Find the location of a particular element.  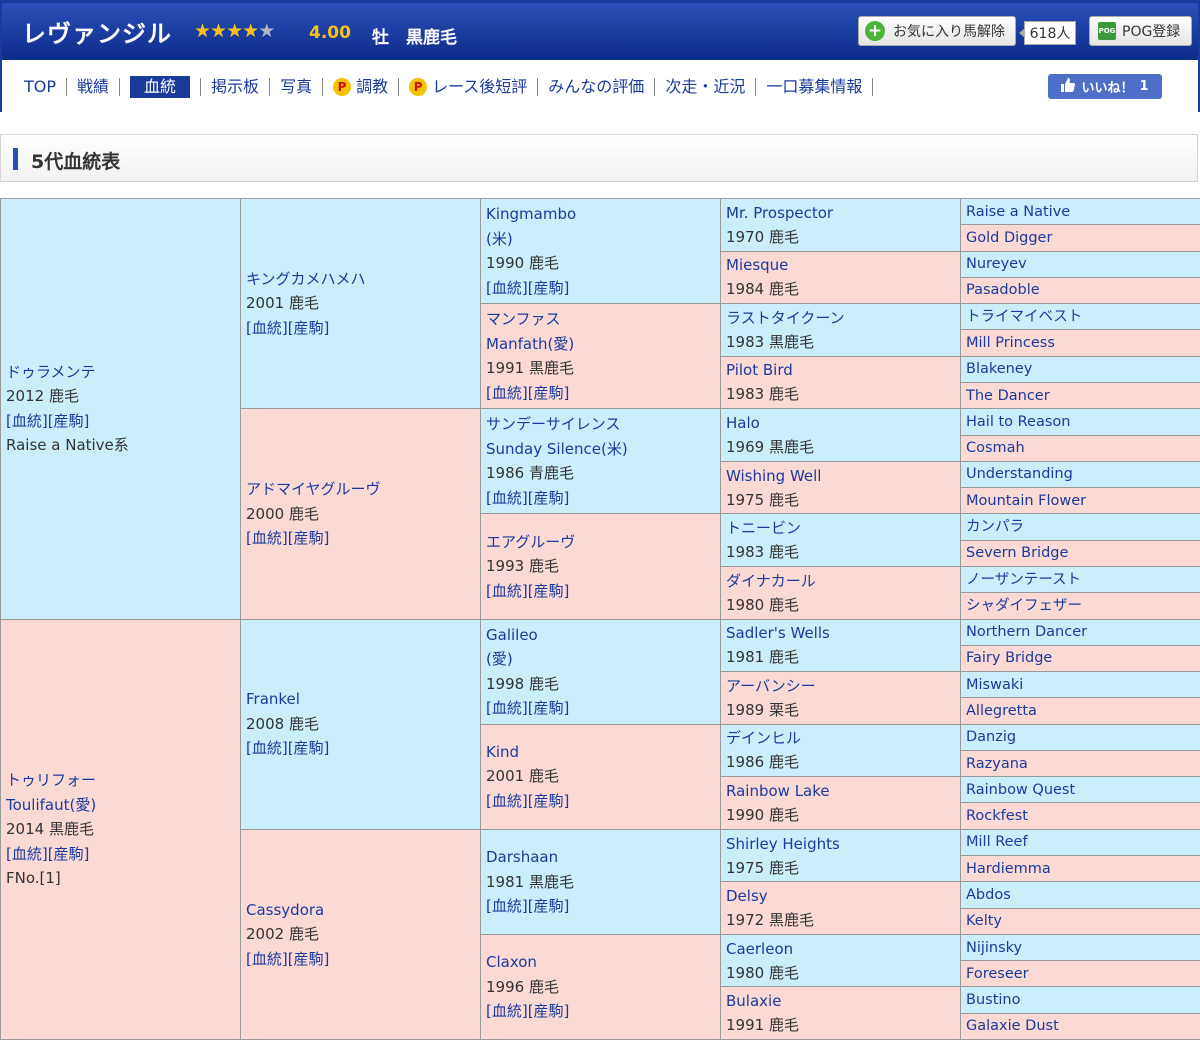

ancestor-name-link: Fairy Bridge is located at coordinates (1080, 658).